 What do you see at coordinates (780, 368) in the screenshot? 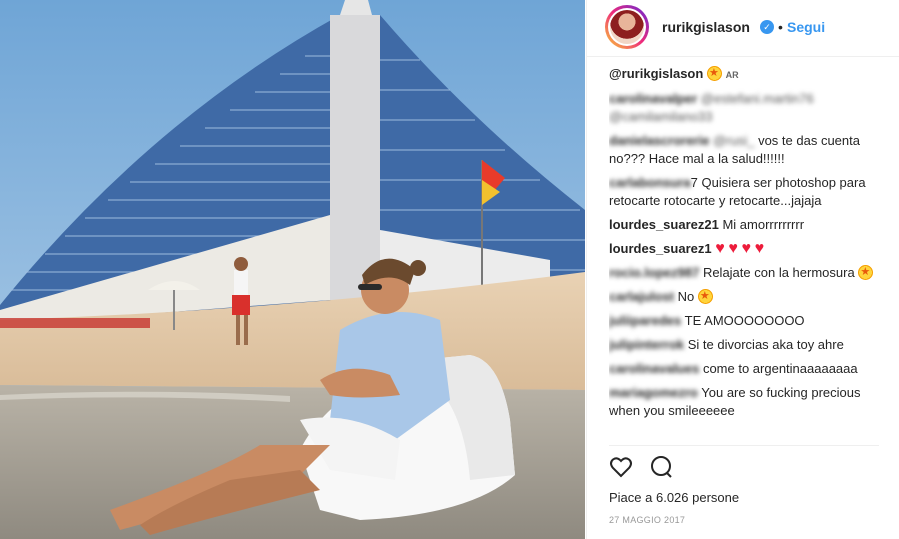
I see `comment-text: come to argentinaaaaaaaa` at bounding box center [780, 368].